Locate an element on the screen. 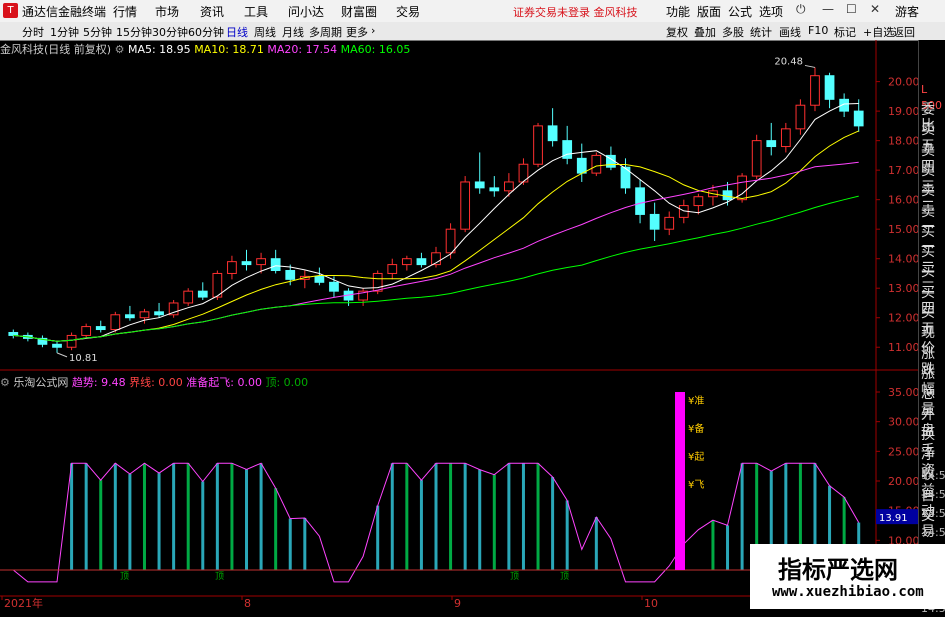  date-label: 9 is located at coordinates (457, 603).